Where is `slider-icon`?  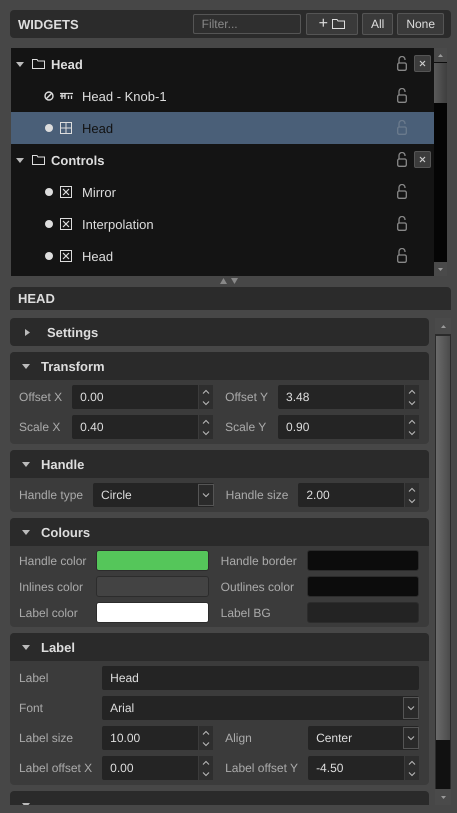 slider-icon is located at coordinates (66, 96).